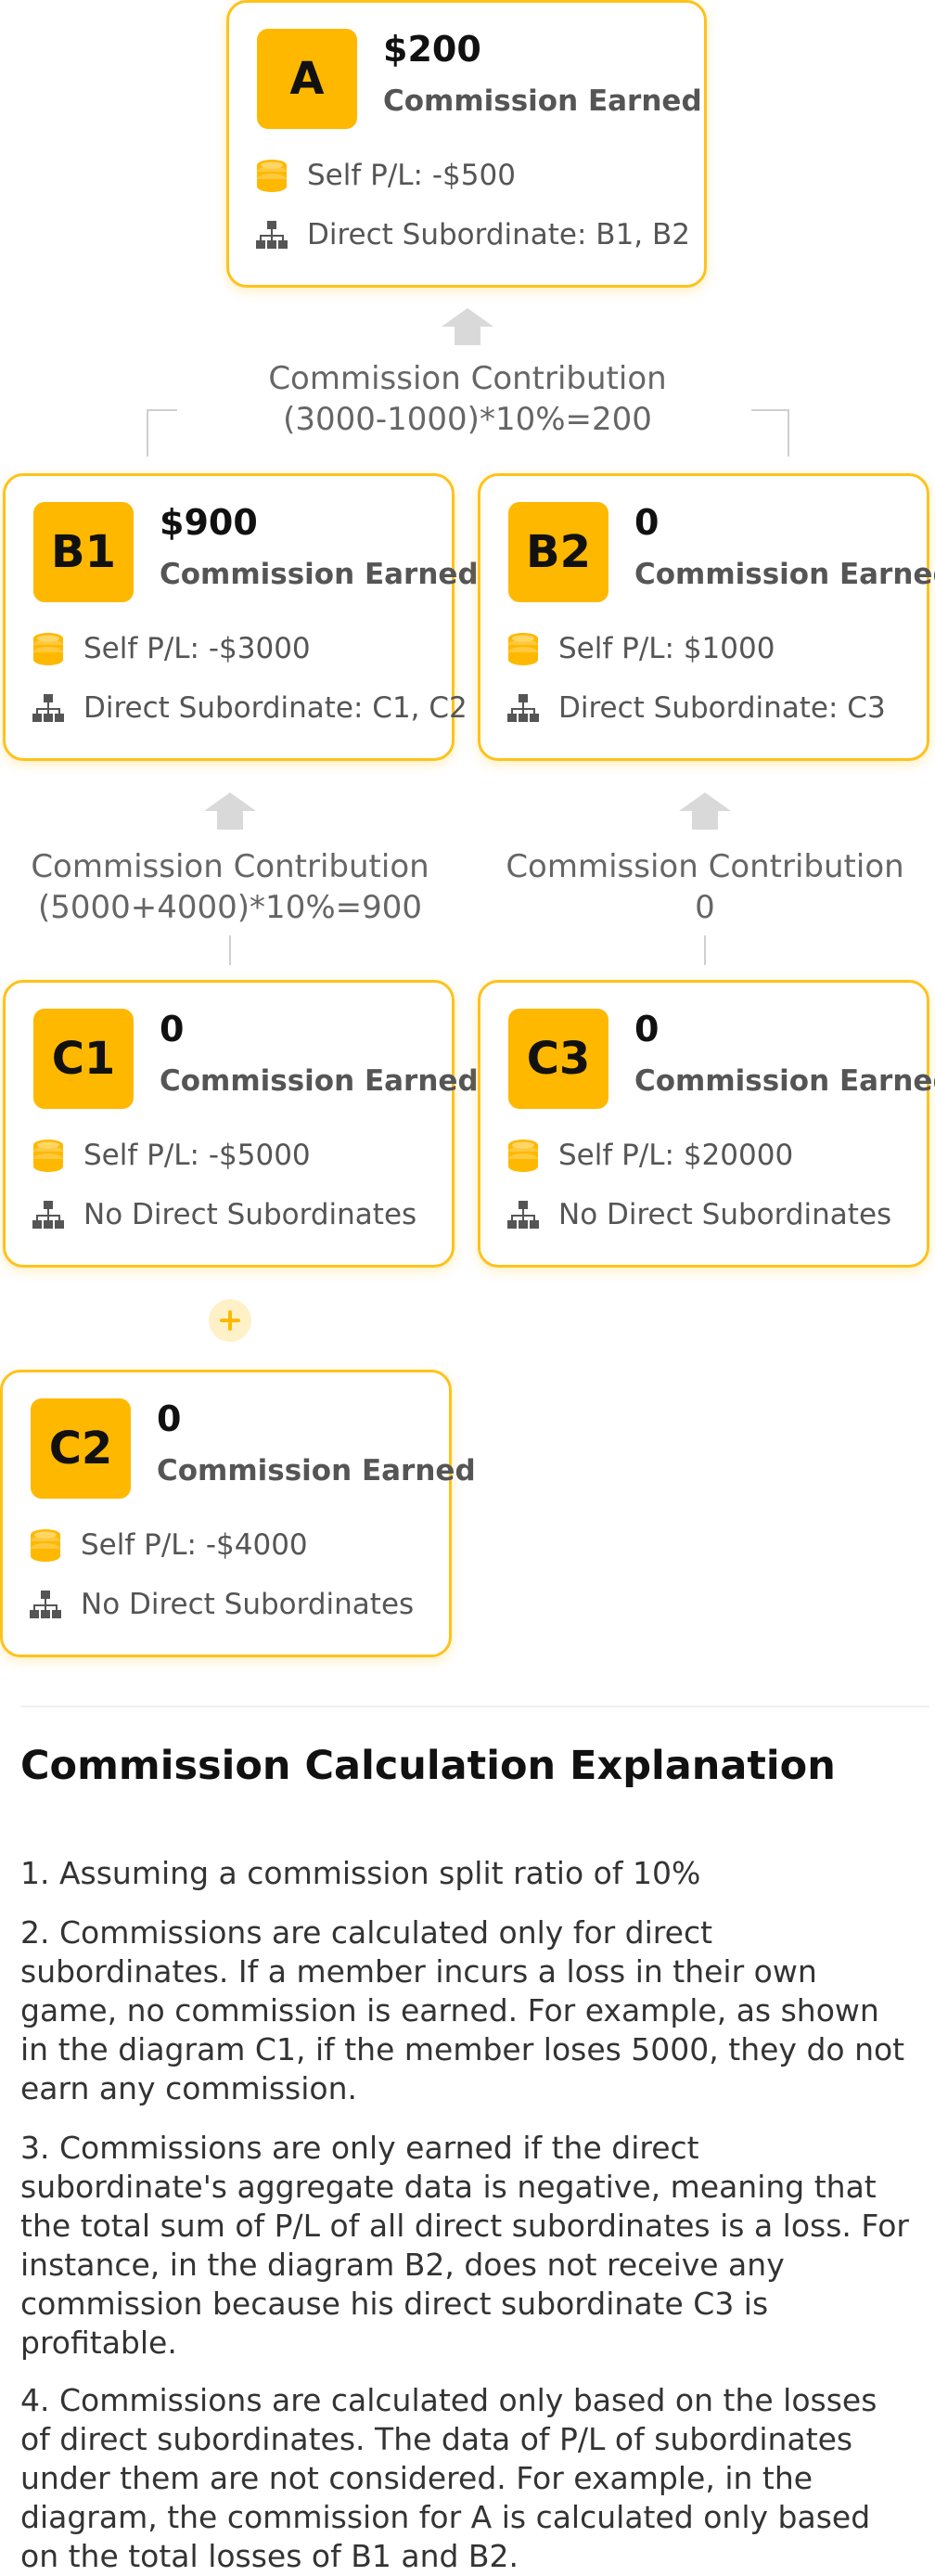 This screenshot has width=935, height=2576. I want to click on contribution-formula: 0, so click(705, 907).